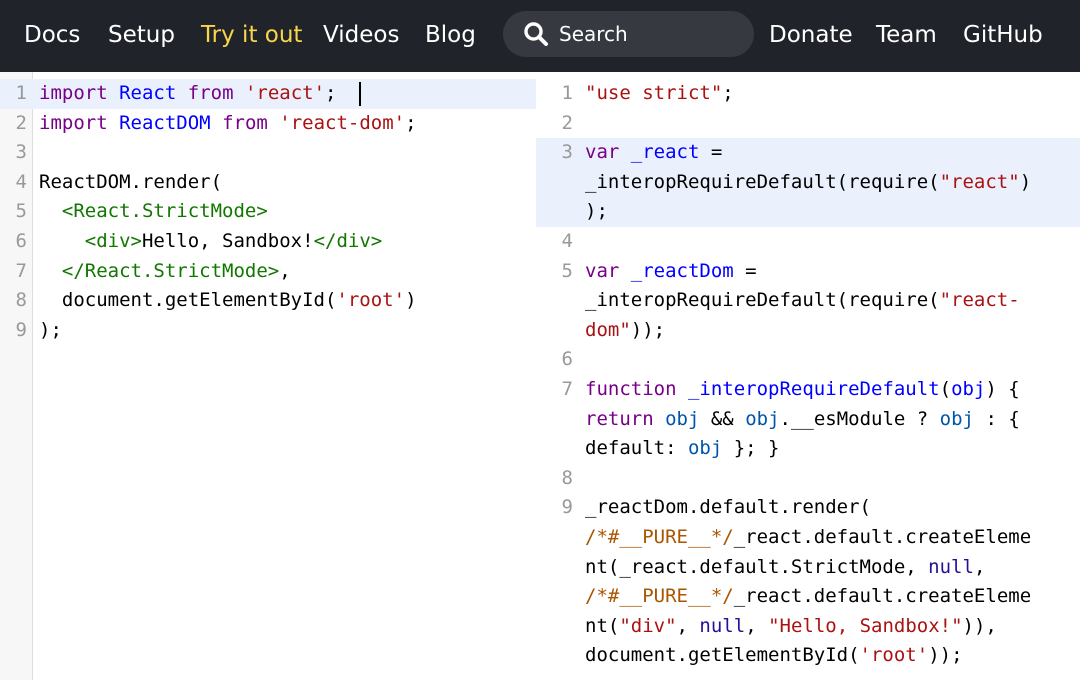 This screenshot has width=1080, height=680. What do you see at coordinates (361, 36) in the screenshot?
I see `nav-link-videos: Videos` at bounding box center [361, 36].